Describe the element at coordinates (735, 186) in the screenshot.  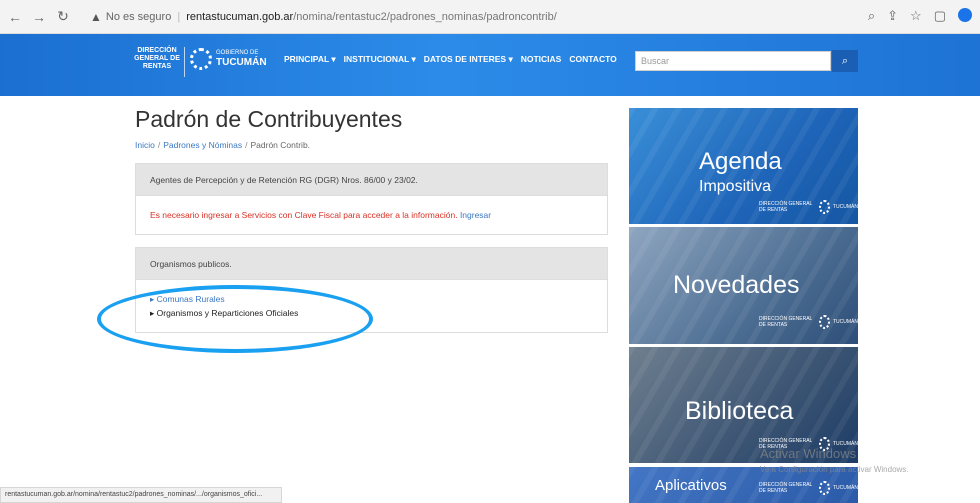
I see `agenda-subtitle: Impositiva` at that location.